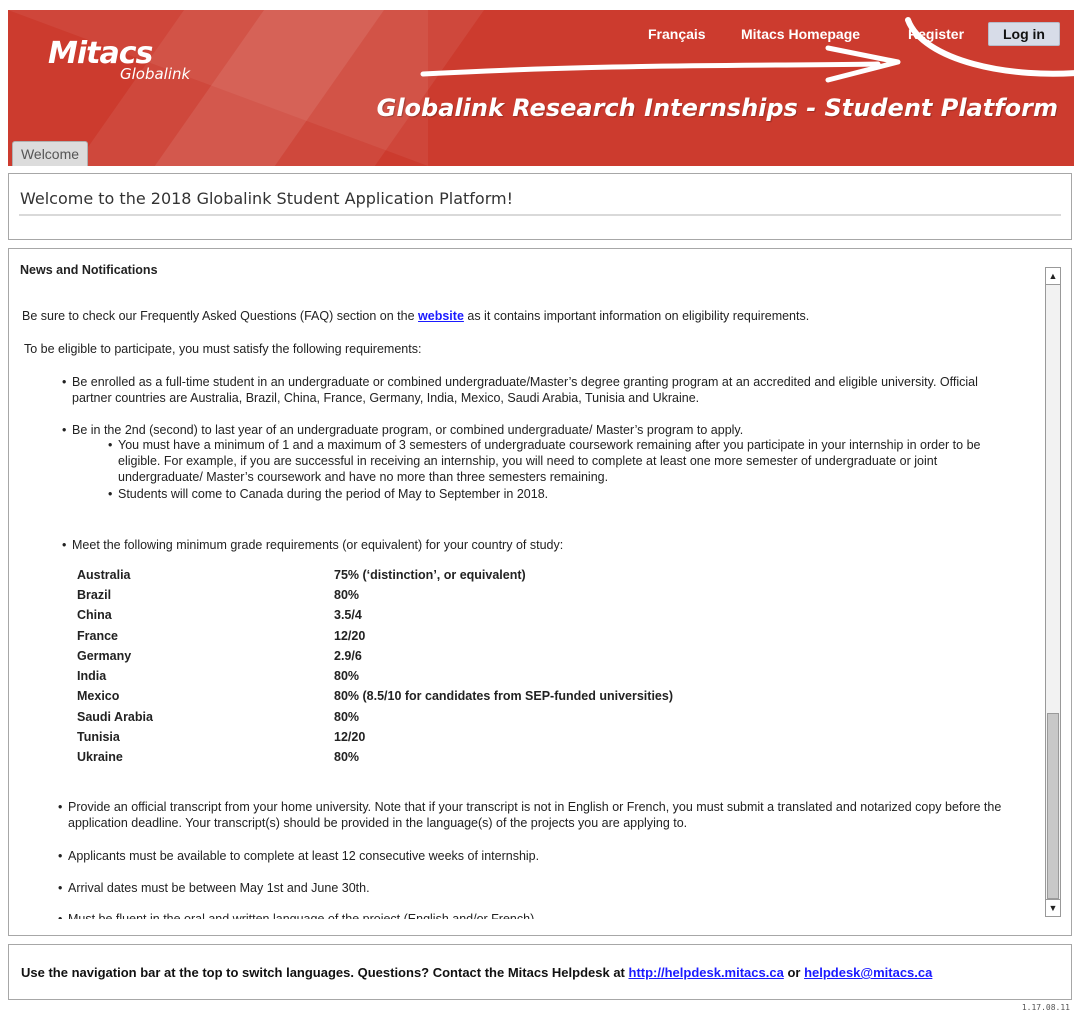 The width and height of the screenshot is (1076, 1013). Describe the element at coordinates (1024, 34) in the screenshot. I see `login-button: Log in` at that location.